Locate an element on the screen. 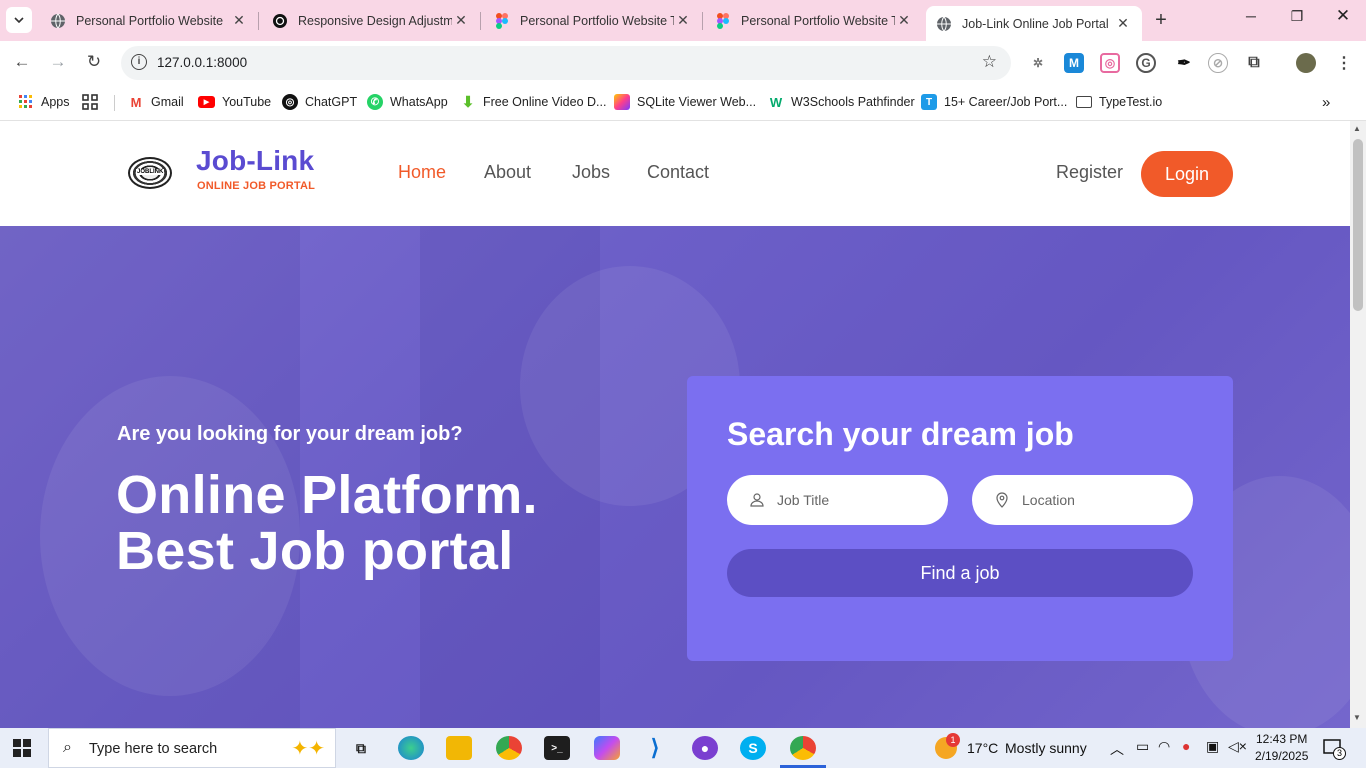  bookmark-label: Apps is located at coordinates (55, 102).